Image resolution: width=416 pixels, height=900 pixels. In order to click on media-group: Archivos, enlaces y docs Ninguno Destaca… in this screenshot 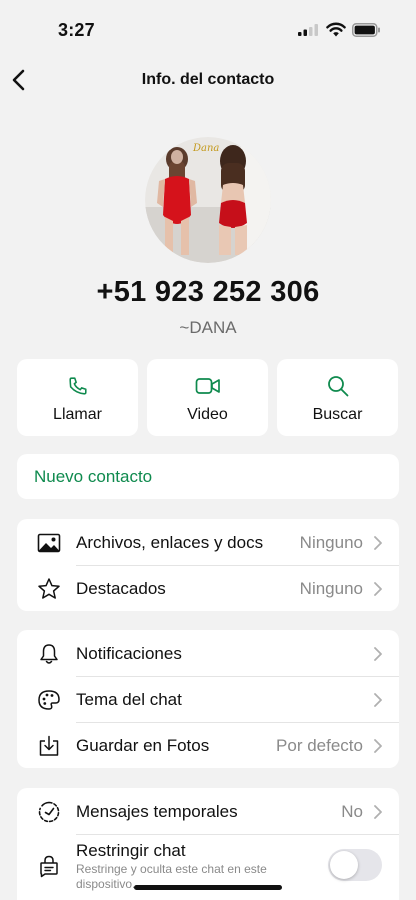, I will do `click(208, 565)`.